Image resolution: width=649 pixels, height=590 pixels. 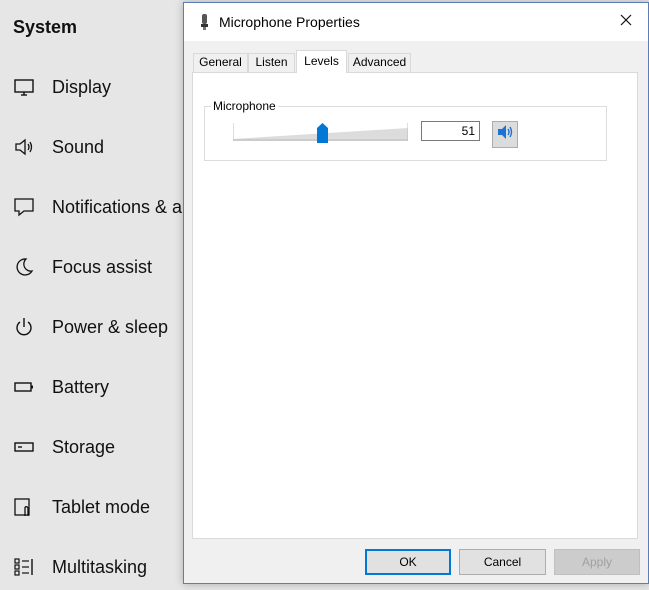 I want to click on storage-icon, so click(x=24, y=447).